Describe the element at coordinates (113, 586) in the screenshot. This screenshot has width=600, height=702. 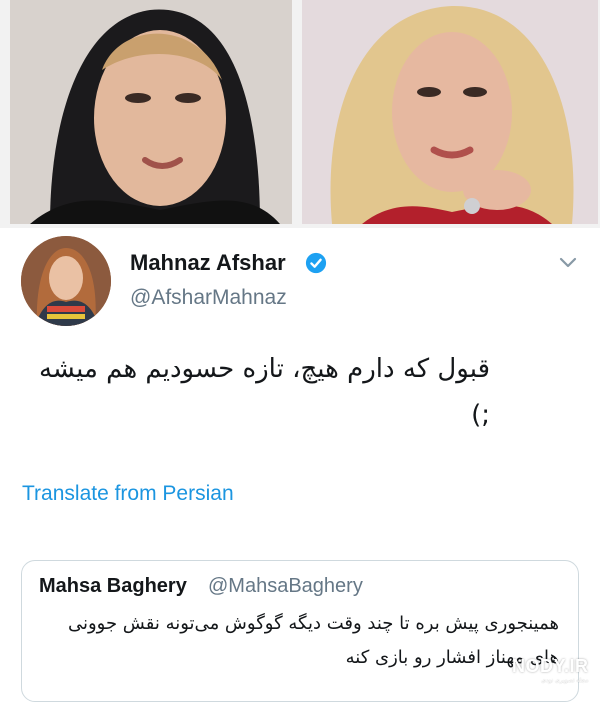
I see `quoted-display-name: Mahsa Baghery` at that location.